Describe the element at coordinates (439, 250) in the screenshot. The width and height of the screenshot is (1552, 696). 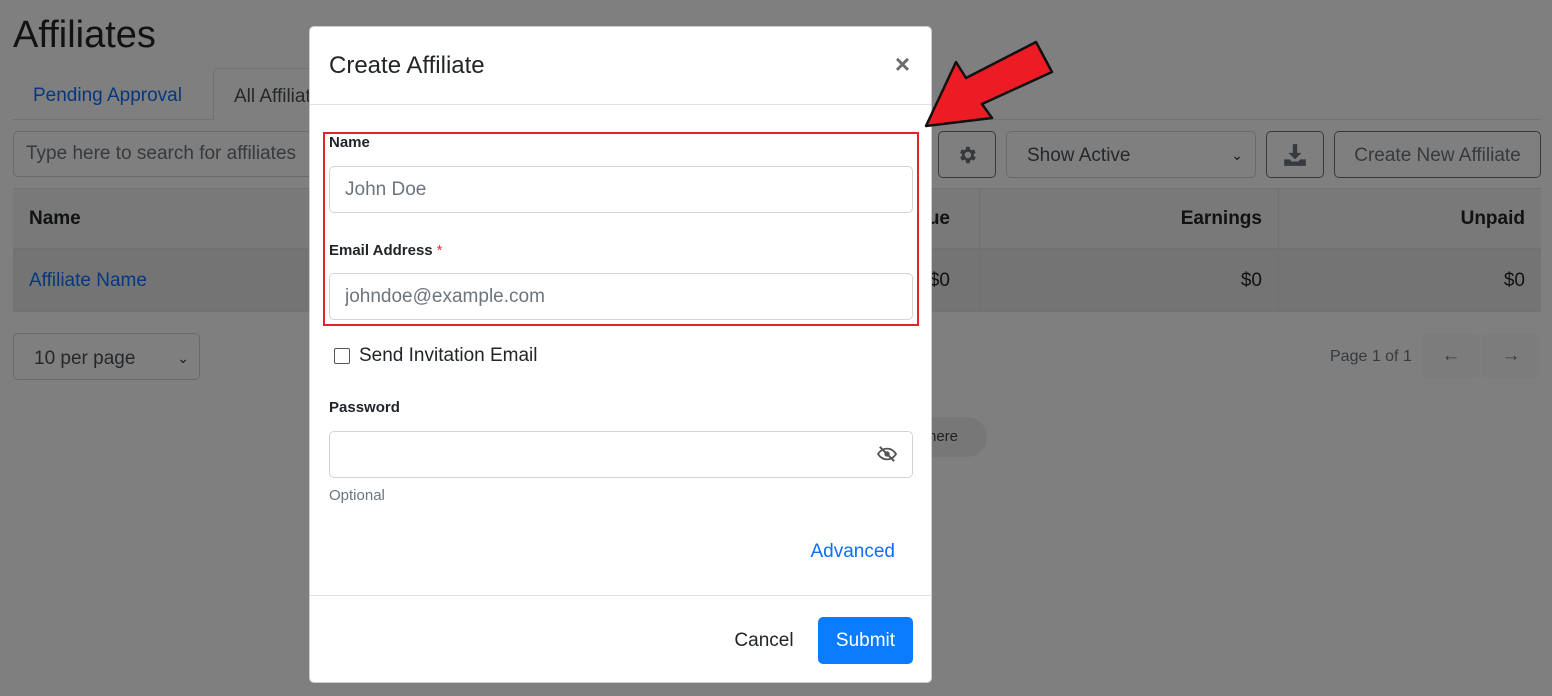
I see `required-marker: *` at that location.